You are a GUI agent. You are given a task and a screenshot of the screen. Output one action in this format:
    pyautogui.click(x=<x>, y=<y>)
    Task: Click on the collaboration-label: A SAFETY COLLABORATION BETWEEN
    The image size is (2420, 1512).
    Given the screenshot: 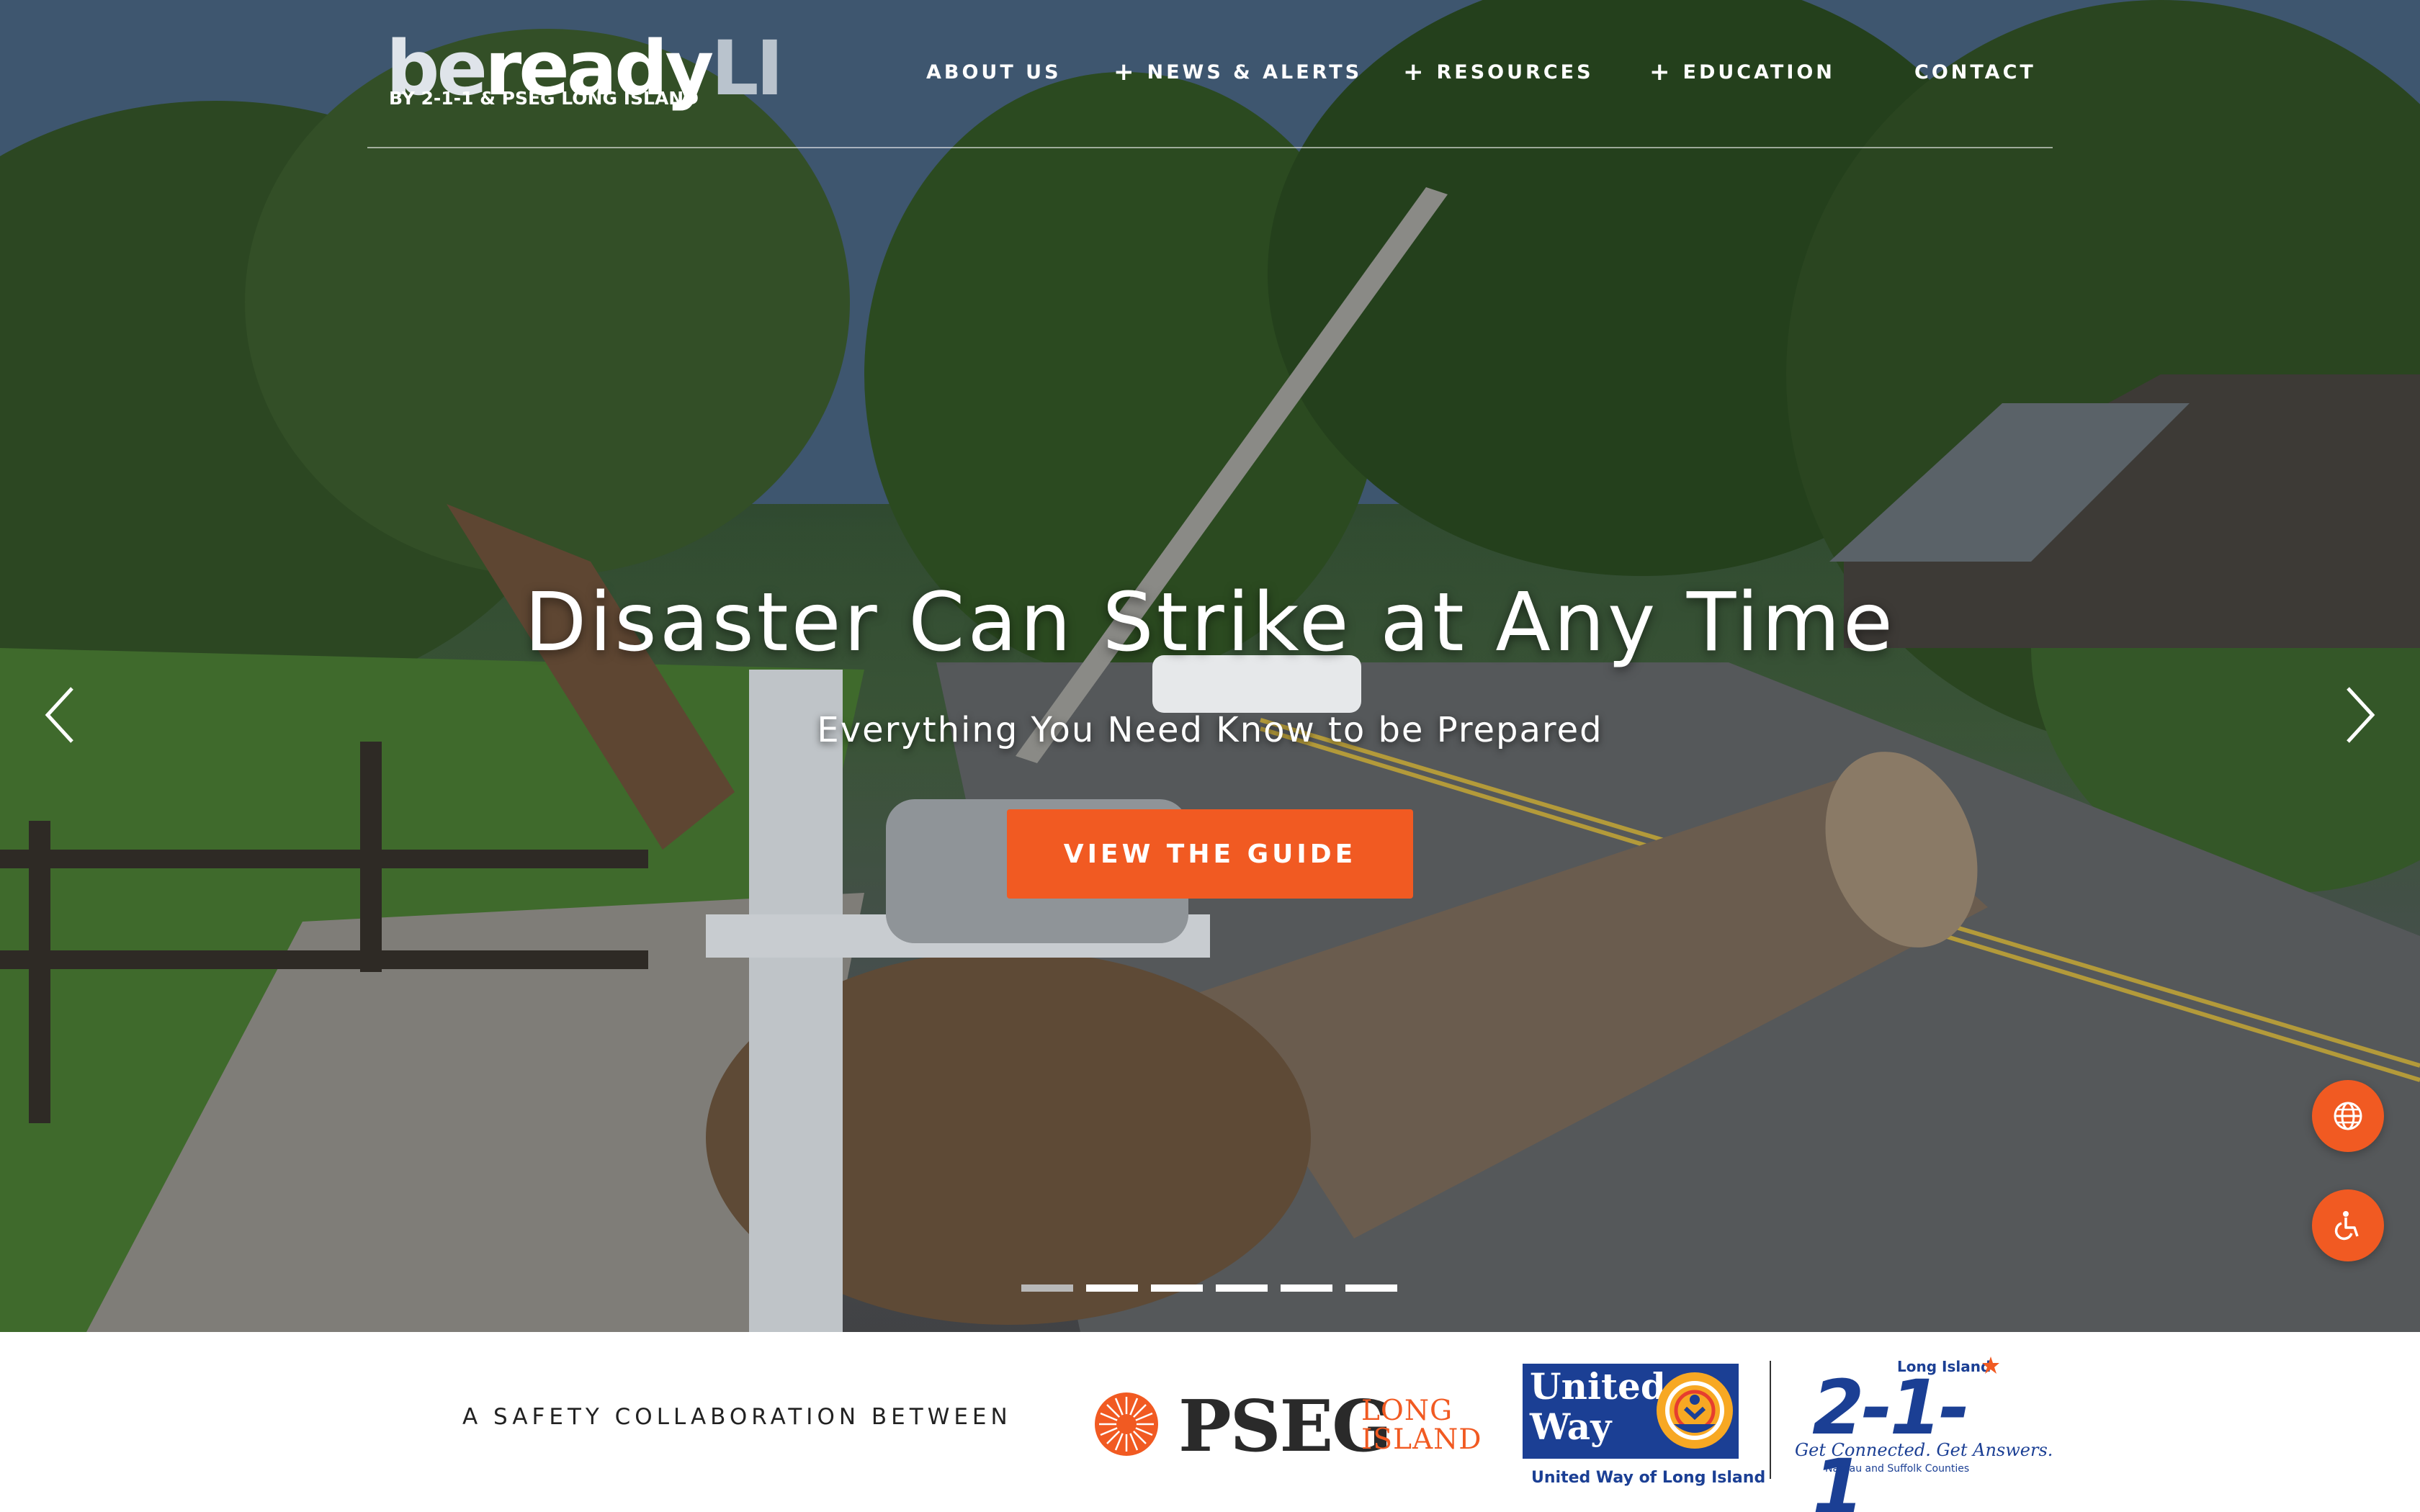 What is the action you would take?
    pyautogui.click(x=737, y=1417)
    